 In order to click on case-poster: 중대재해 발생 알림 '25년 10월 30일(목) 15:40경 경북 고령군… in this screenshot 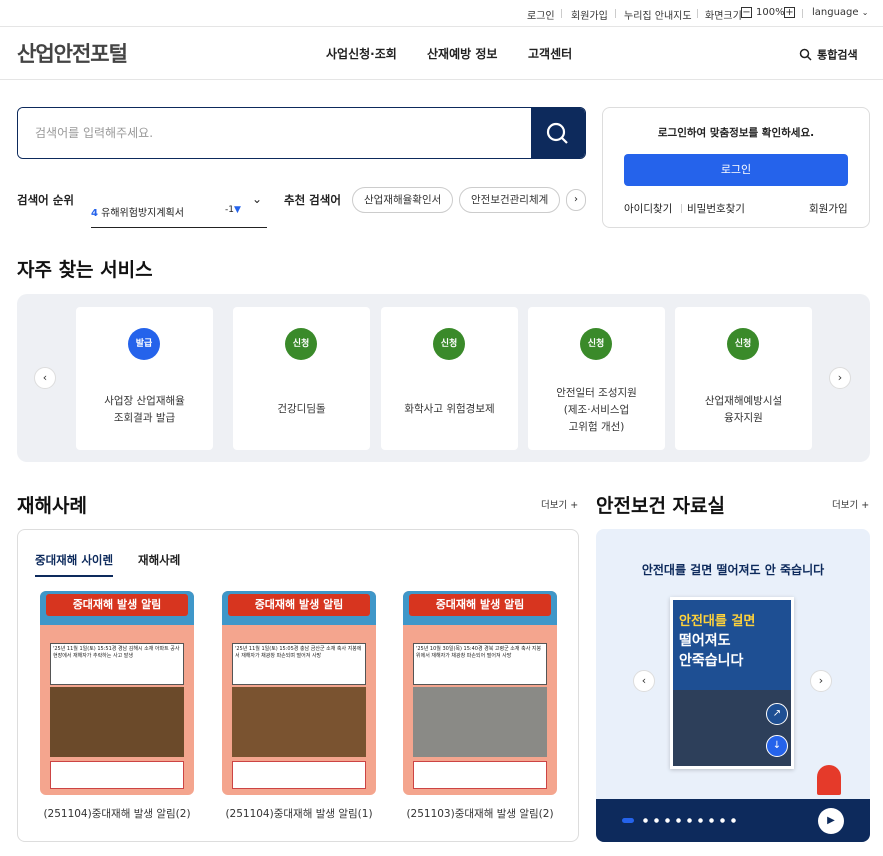, I will do `click(480, 693)`.